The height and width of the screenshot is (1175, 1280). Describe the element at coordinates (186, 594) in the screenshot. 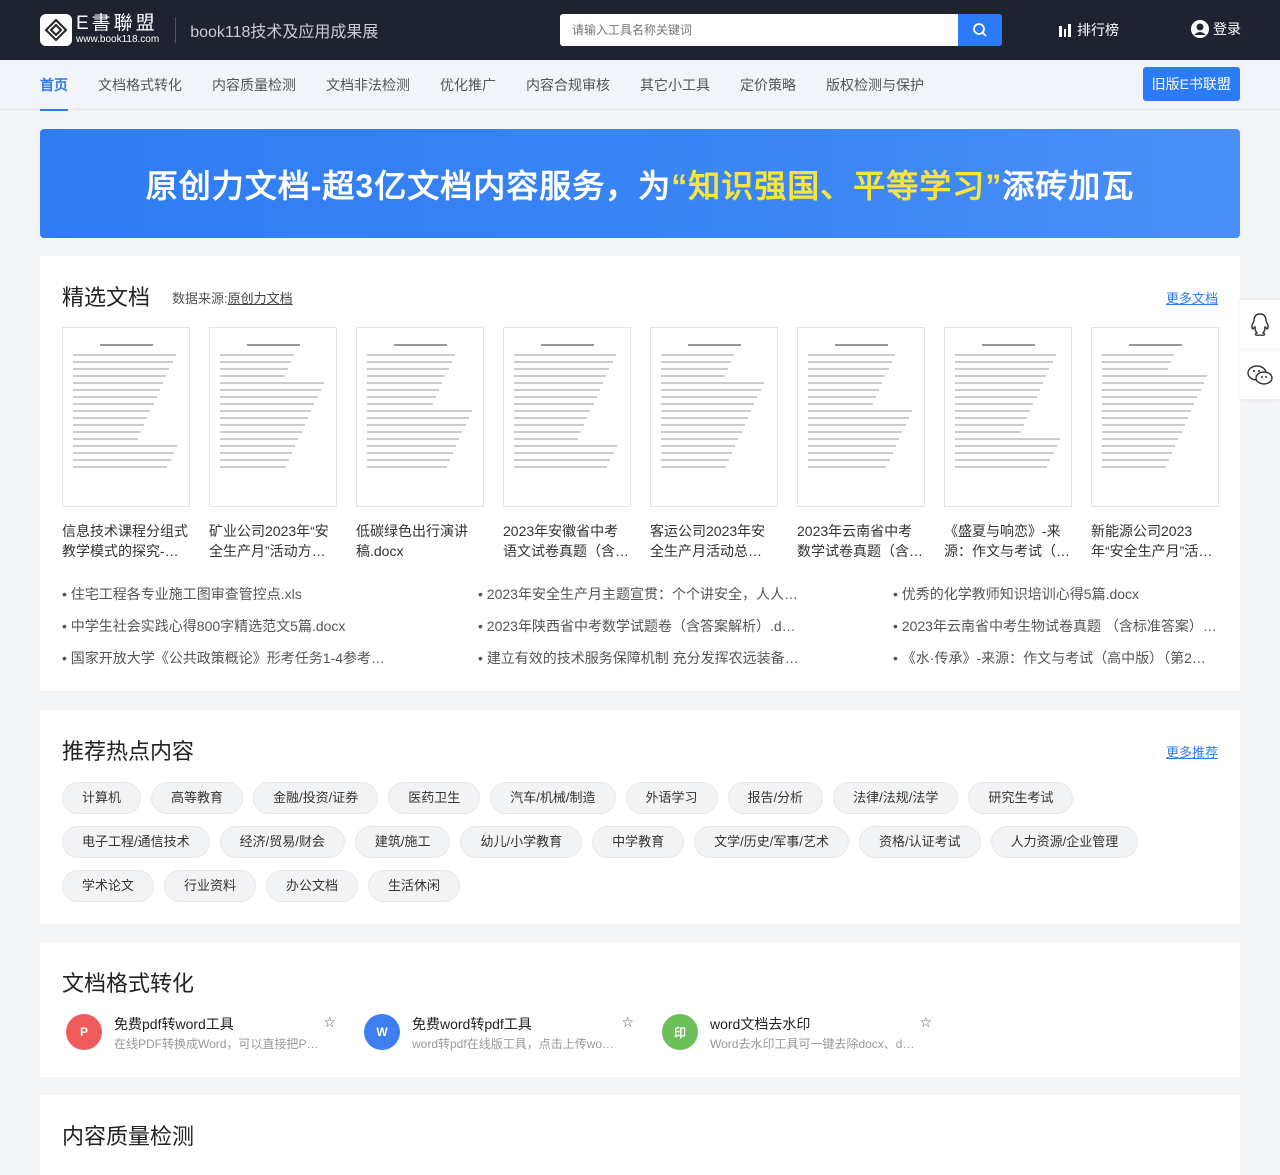

I see `doc-link-text: 住宅工程各专业施工图审查管控点.xls` at that location.